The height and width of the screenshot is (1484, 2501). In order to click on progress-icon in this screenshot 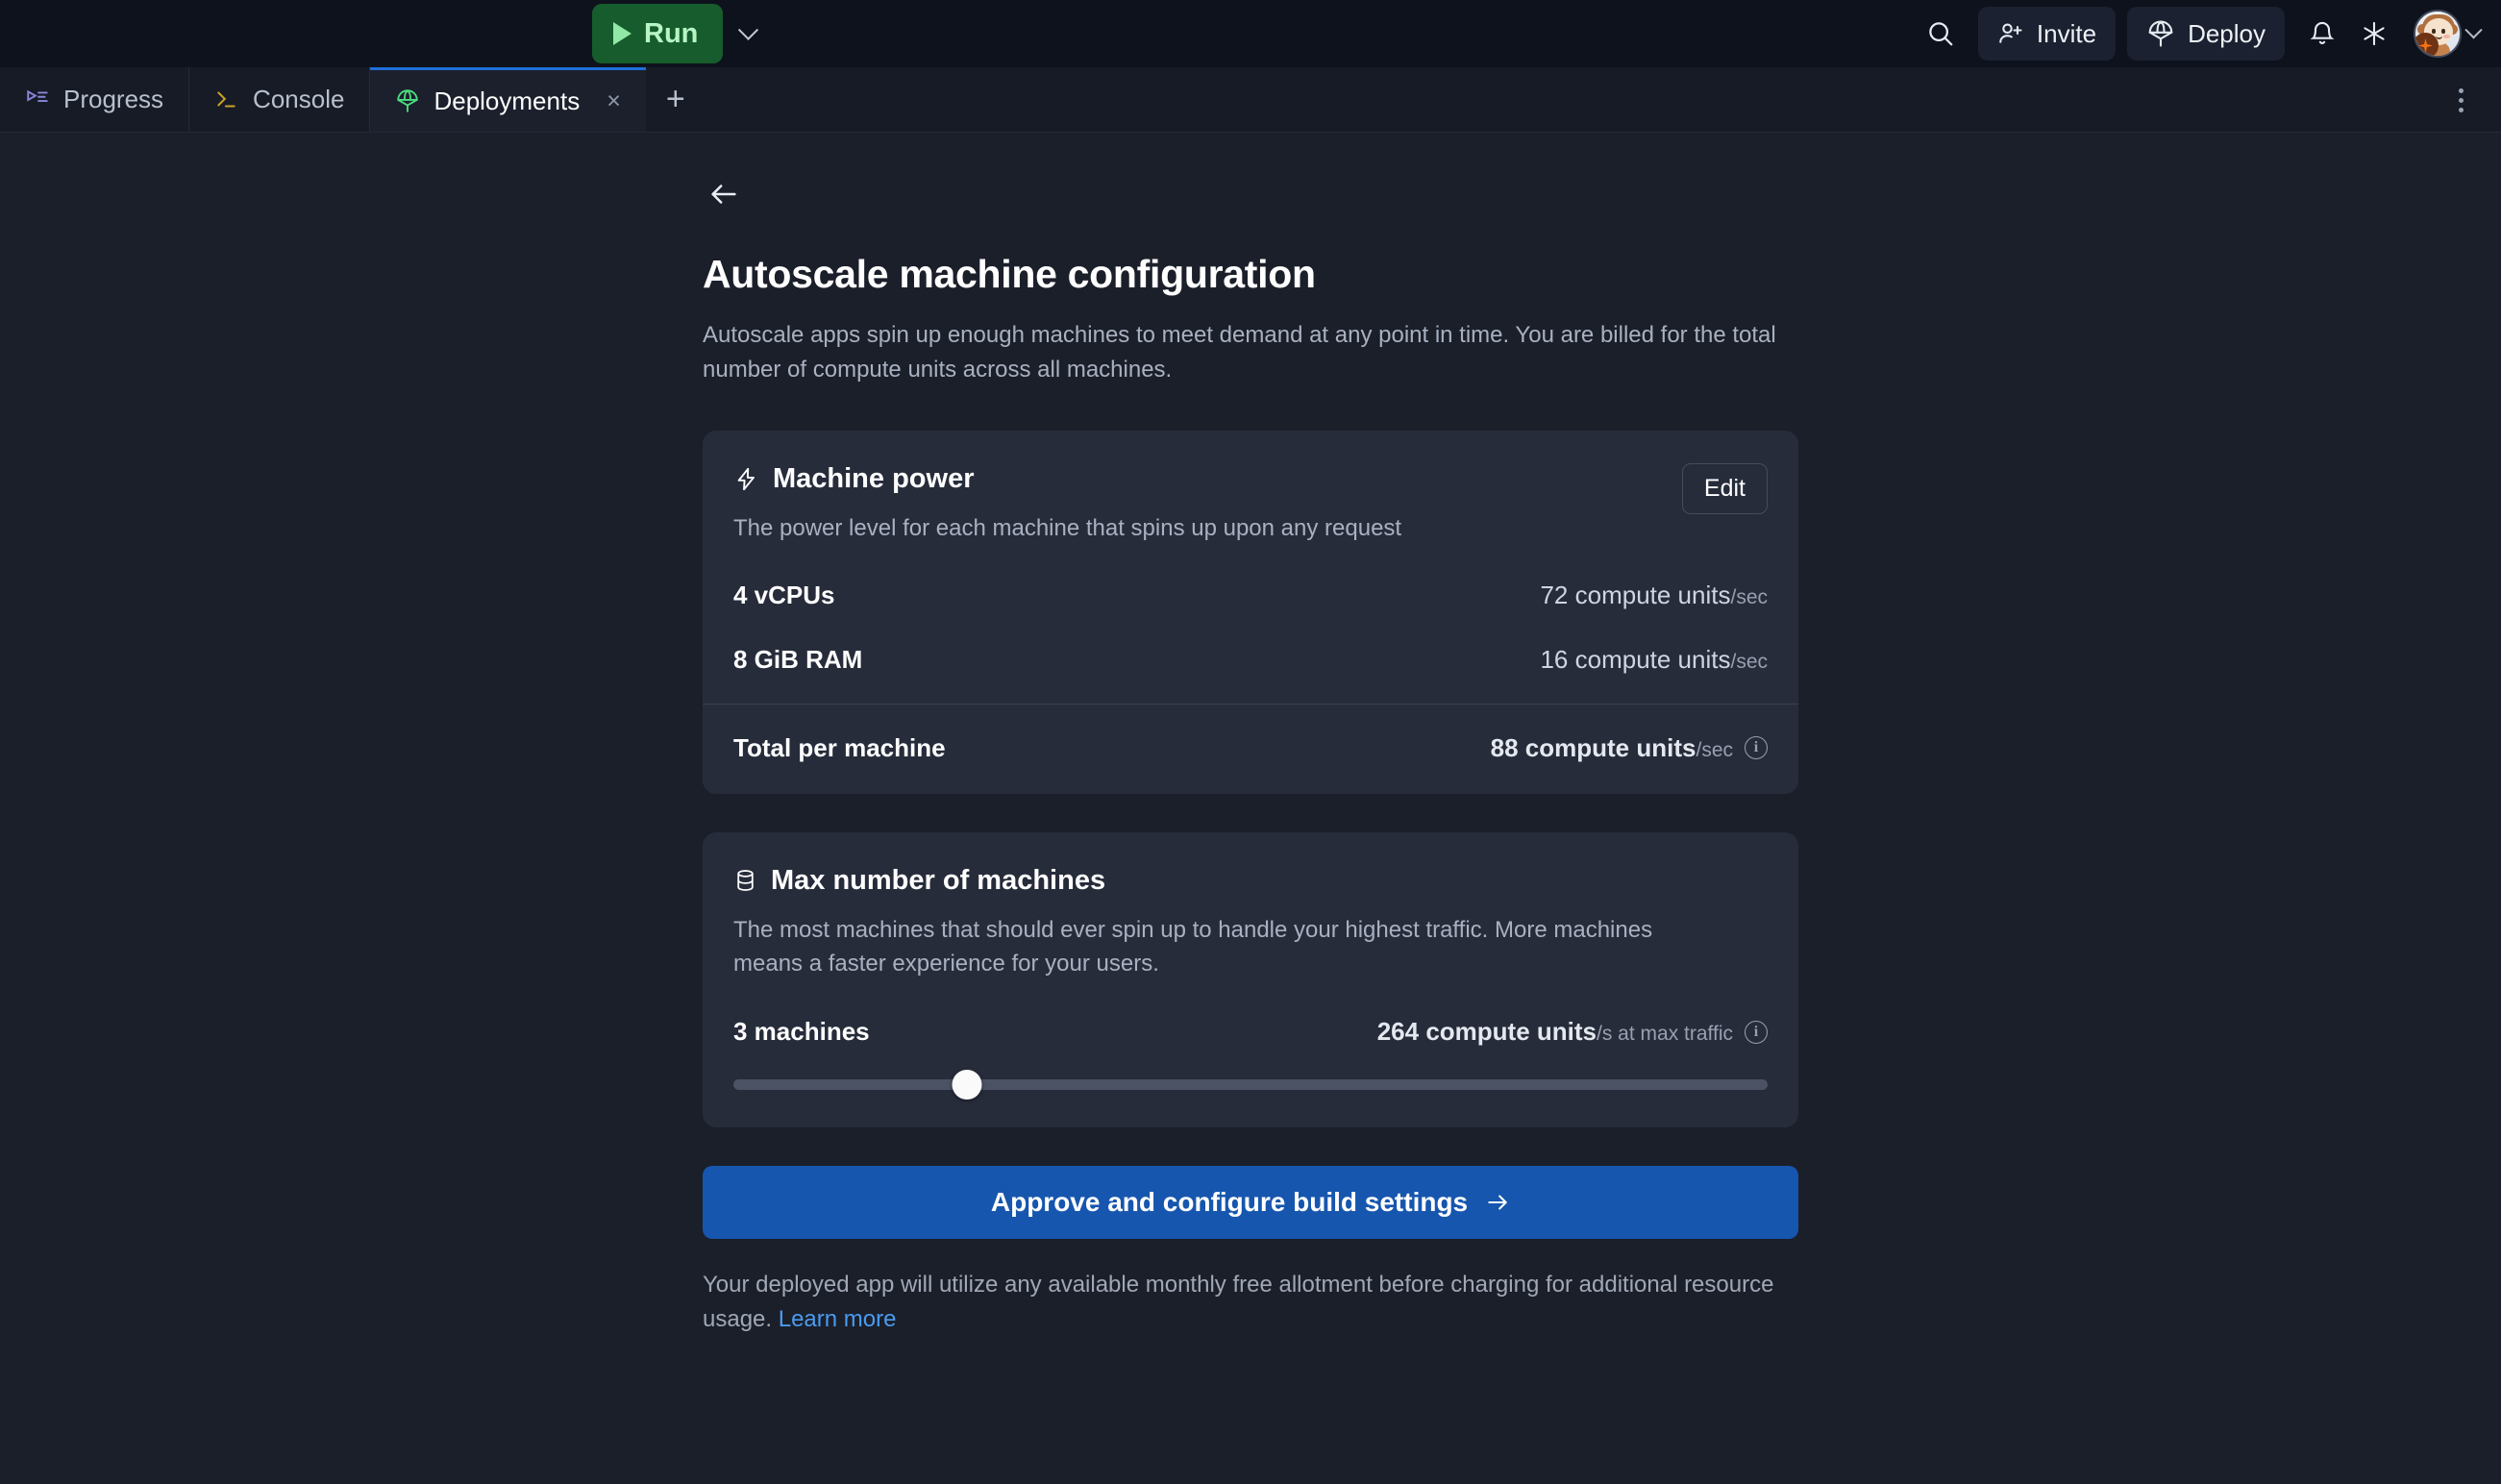, I will do `click(37, 95)`.